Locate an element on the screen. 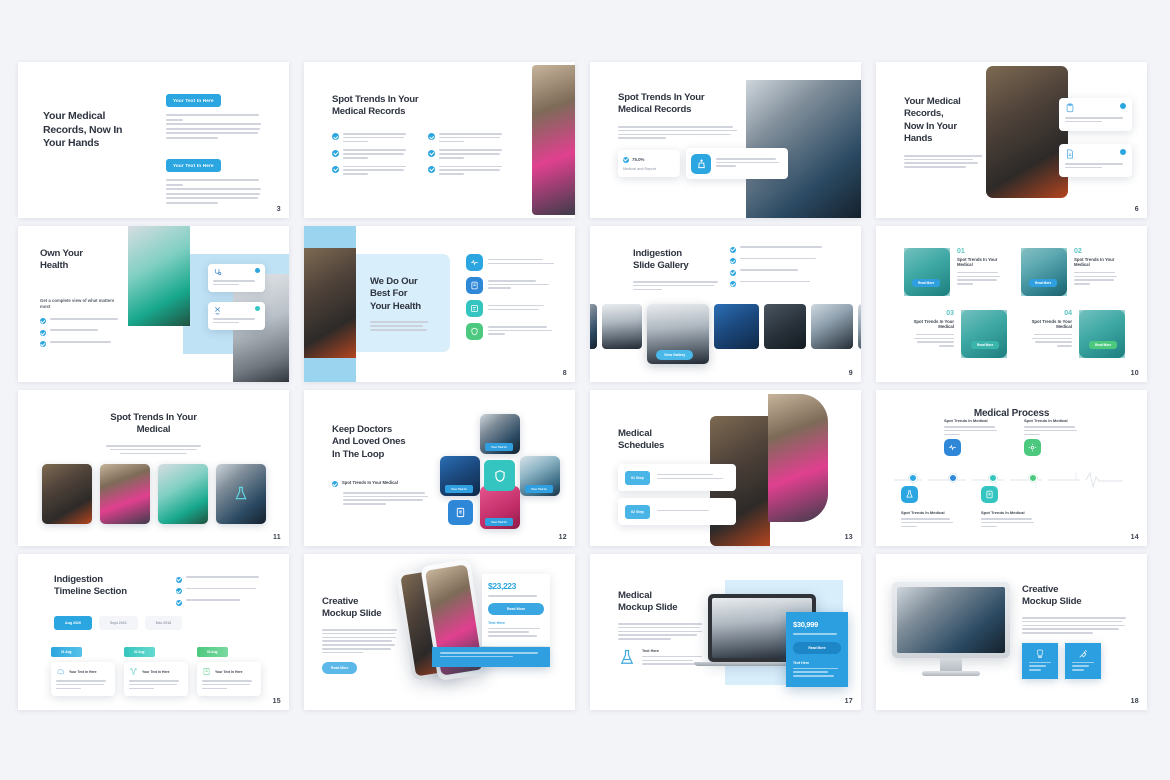 The width and height of the screenshot is (1170, 780). tile-surgeon: Your Text In is located at coordinates (500, 434).